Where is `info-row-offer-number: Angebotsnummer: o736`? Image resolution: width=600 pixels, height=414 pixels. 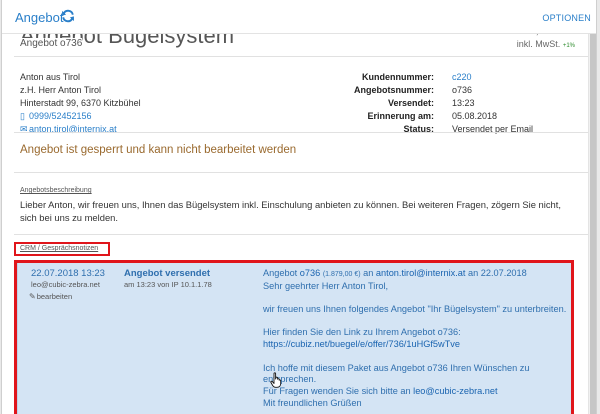 info-row-offer-number: Angebotsnummer: o736 is located at coordinates (412, 90).